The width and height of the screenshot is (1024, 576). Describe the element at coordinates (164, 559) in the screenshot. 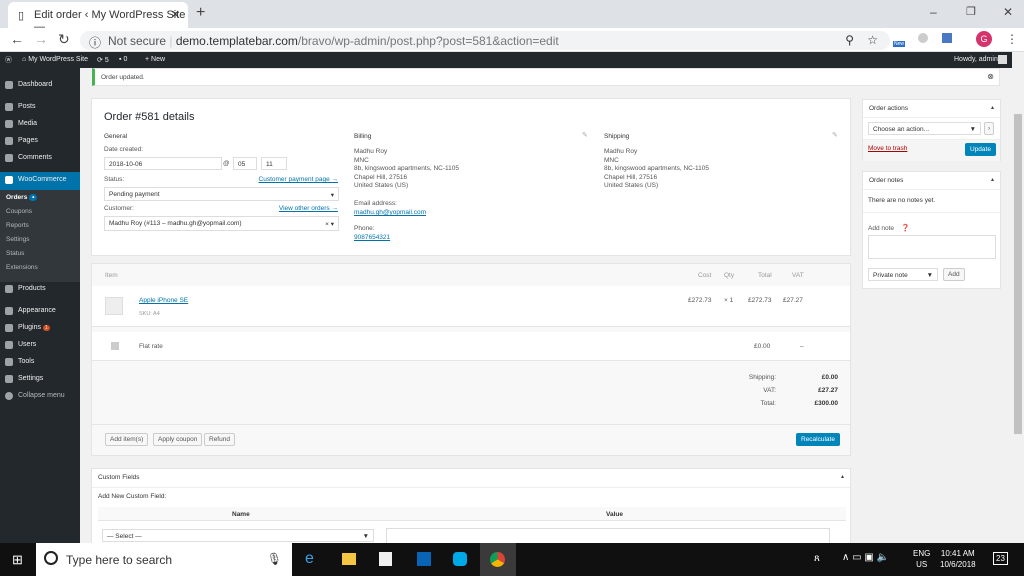

I see `taskbar-search-input: Type here to search 🎙` at that location.